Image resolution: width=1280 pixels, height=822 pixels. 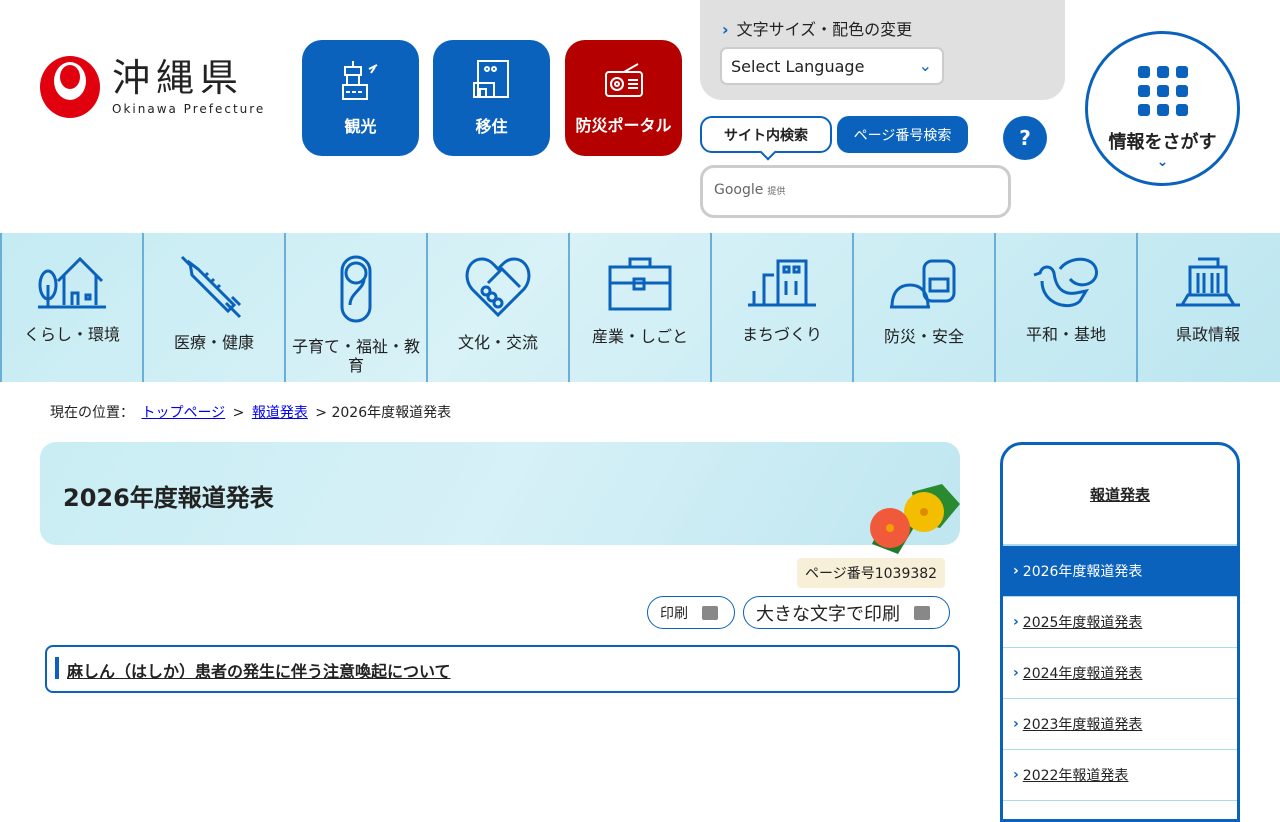 What do you see at coordinates (189, 109) in the screenshot?
I see `logo-subtitle: Okinawa Prefecture` at bounding box center [189, 109].